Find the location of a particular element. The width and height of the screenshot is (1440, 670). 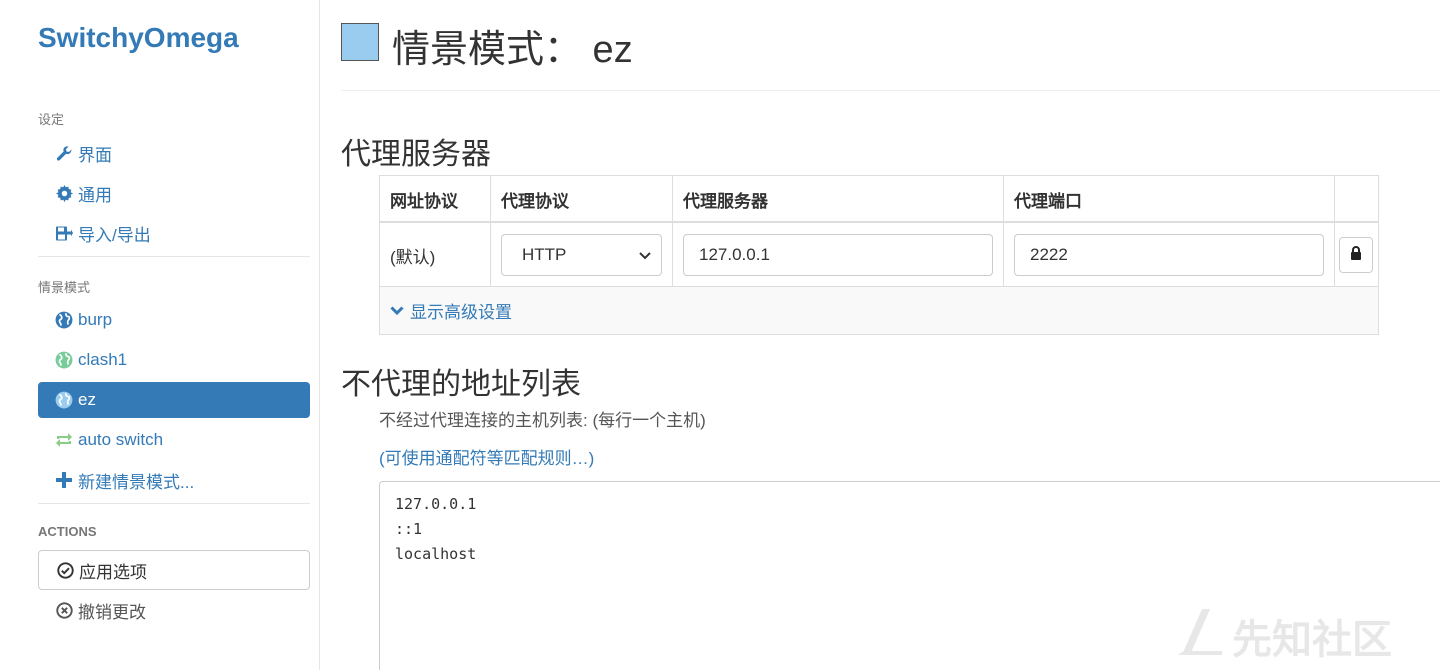

settings-header: 设定 is located at coordinates (51, 119).